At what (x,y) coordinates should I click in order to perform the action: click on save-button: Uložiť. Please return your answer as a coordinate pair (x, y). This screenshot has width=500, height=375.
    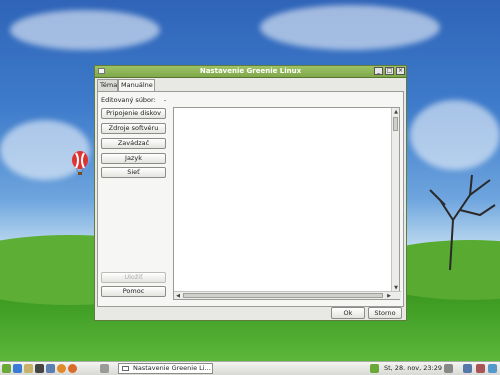
    Looking at the image, I should click on (133, 277).